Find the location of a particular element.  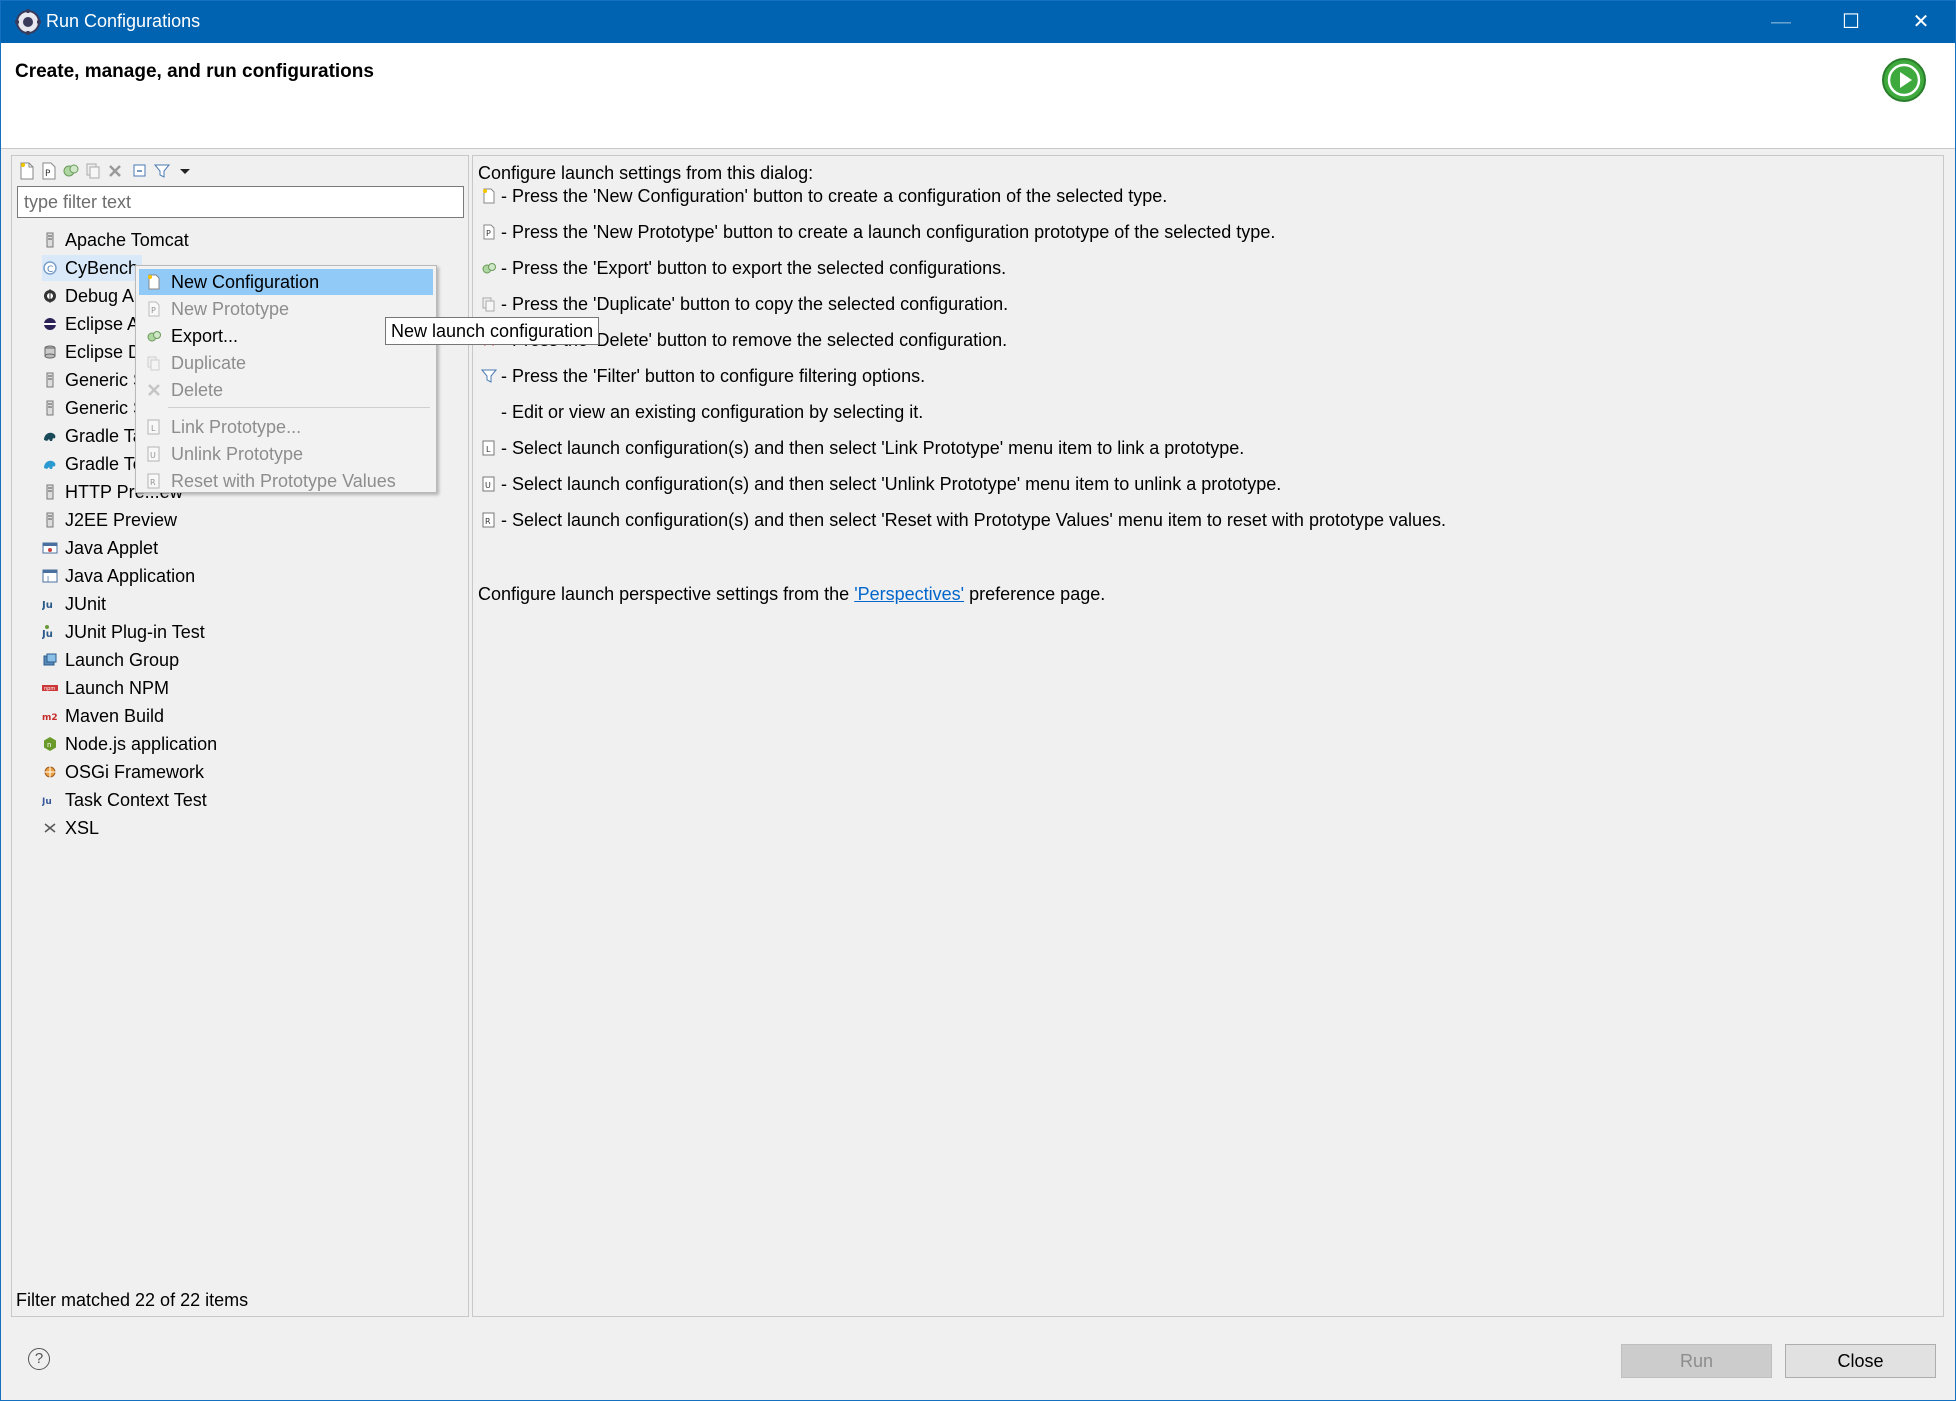

tree-item-label: Gradle Ta is located at coordinates (104, 435).